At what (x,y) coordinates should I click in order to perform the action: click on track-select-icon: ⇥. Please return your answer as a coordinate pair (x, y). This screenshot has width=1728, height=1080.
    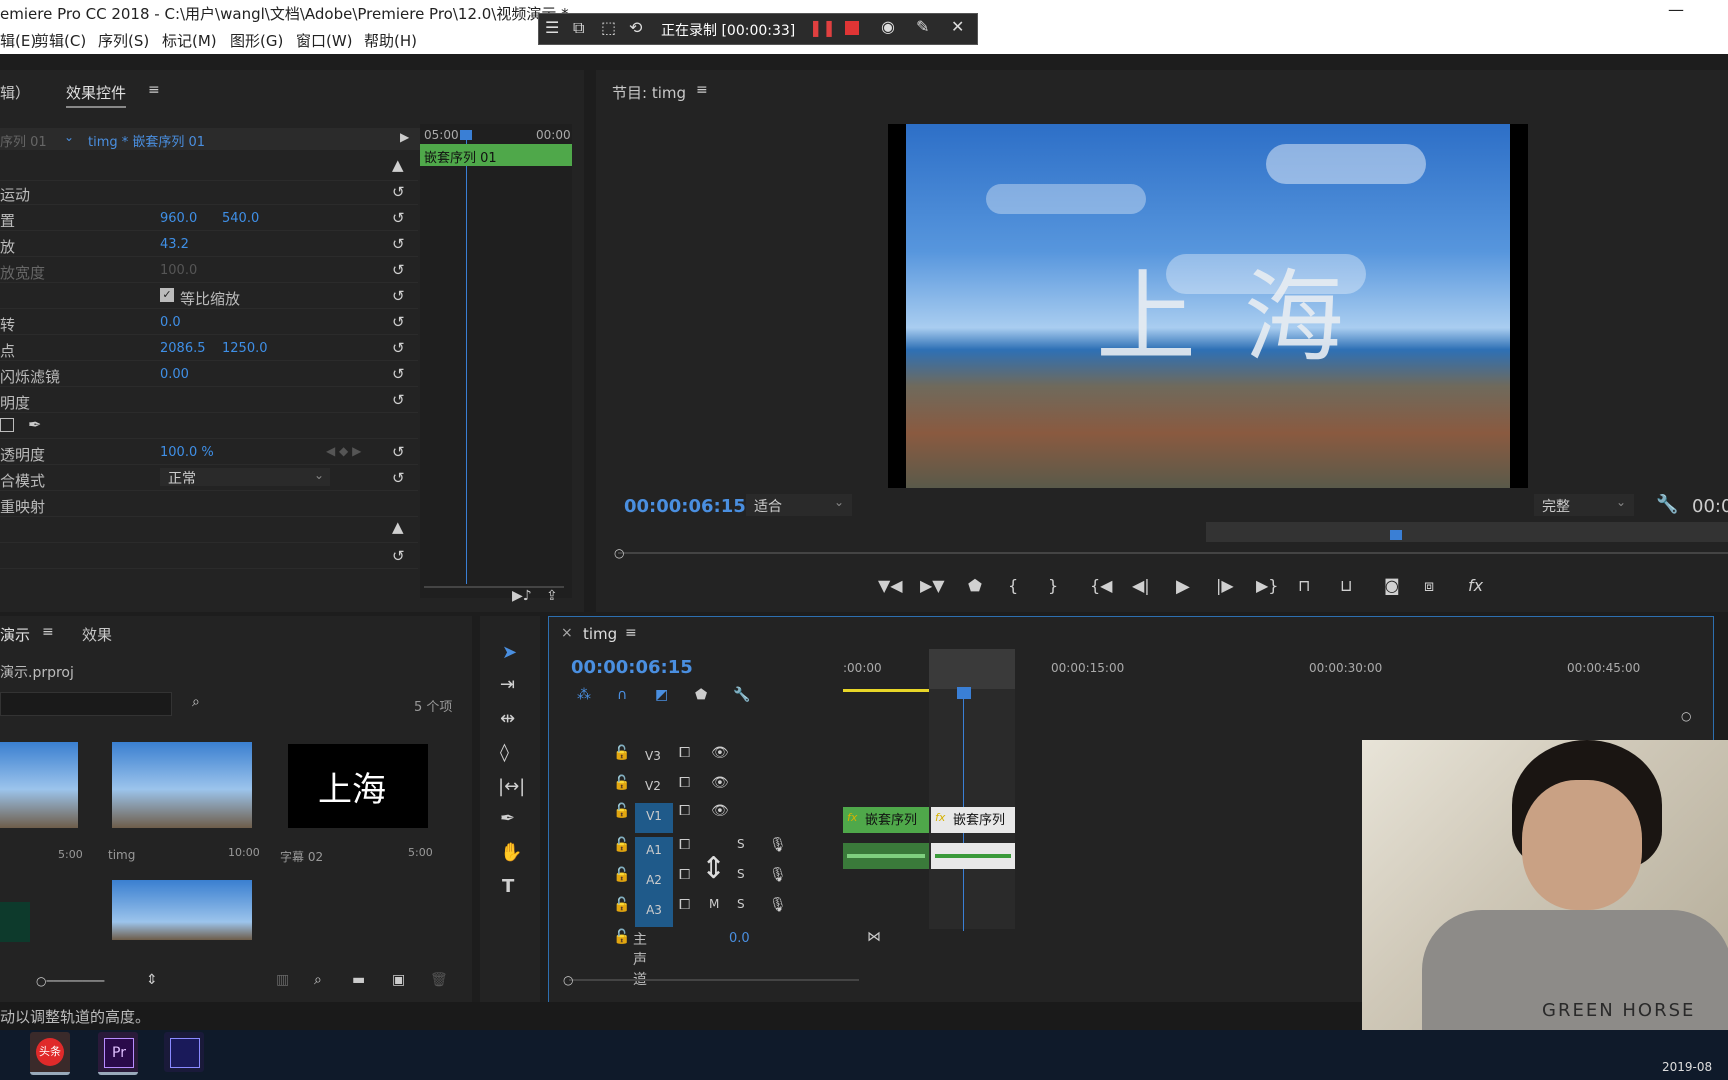
    Looking at the image, I should click on (507, 684).